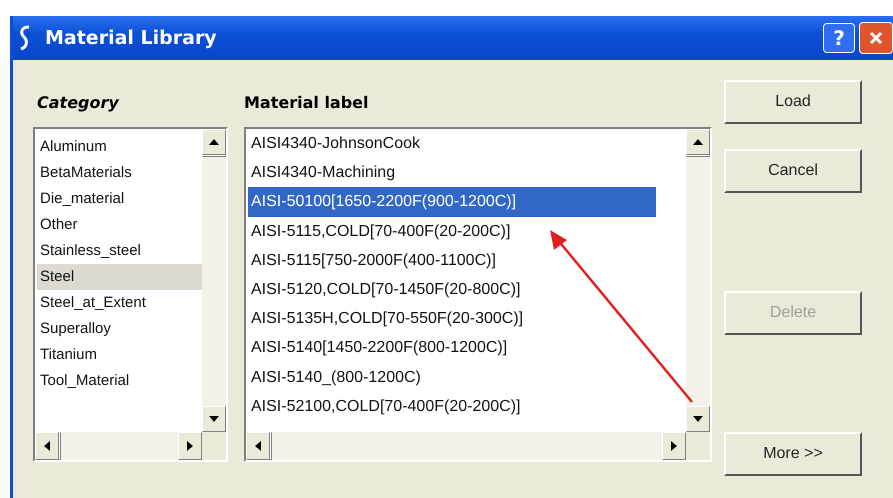 This screenshot has height=498, width=893. Describe the element at coordinates (839, 38) in the screenshot. I see `help-button: ?` at that location.